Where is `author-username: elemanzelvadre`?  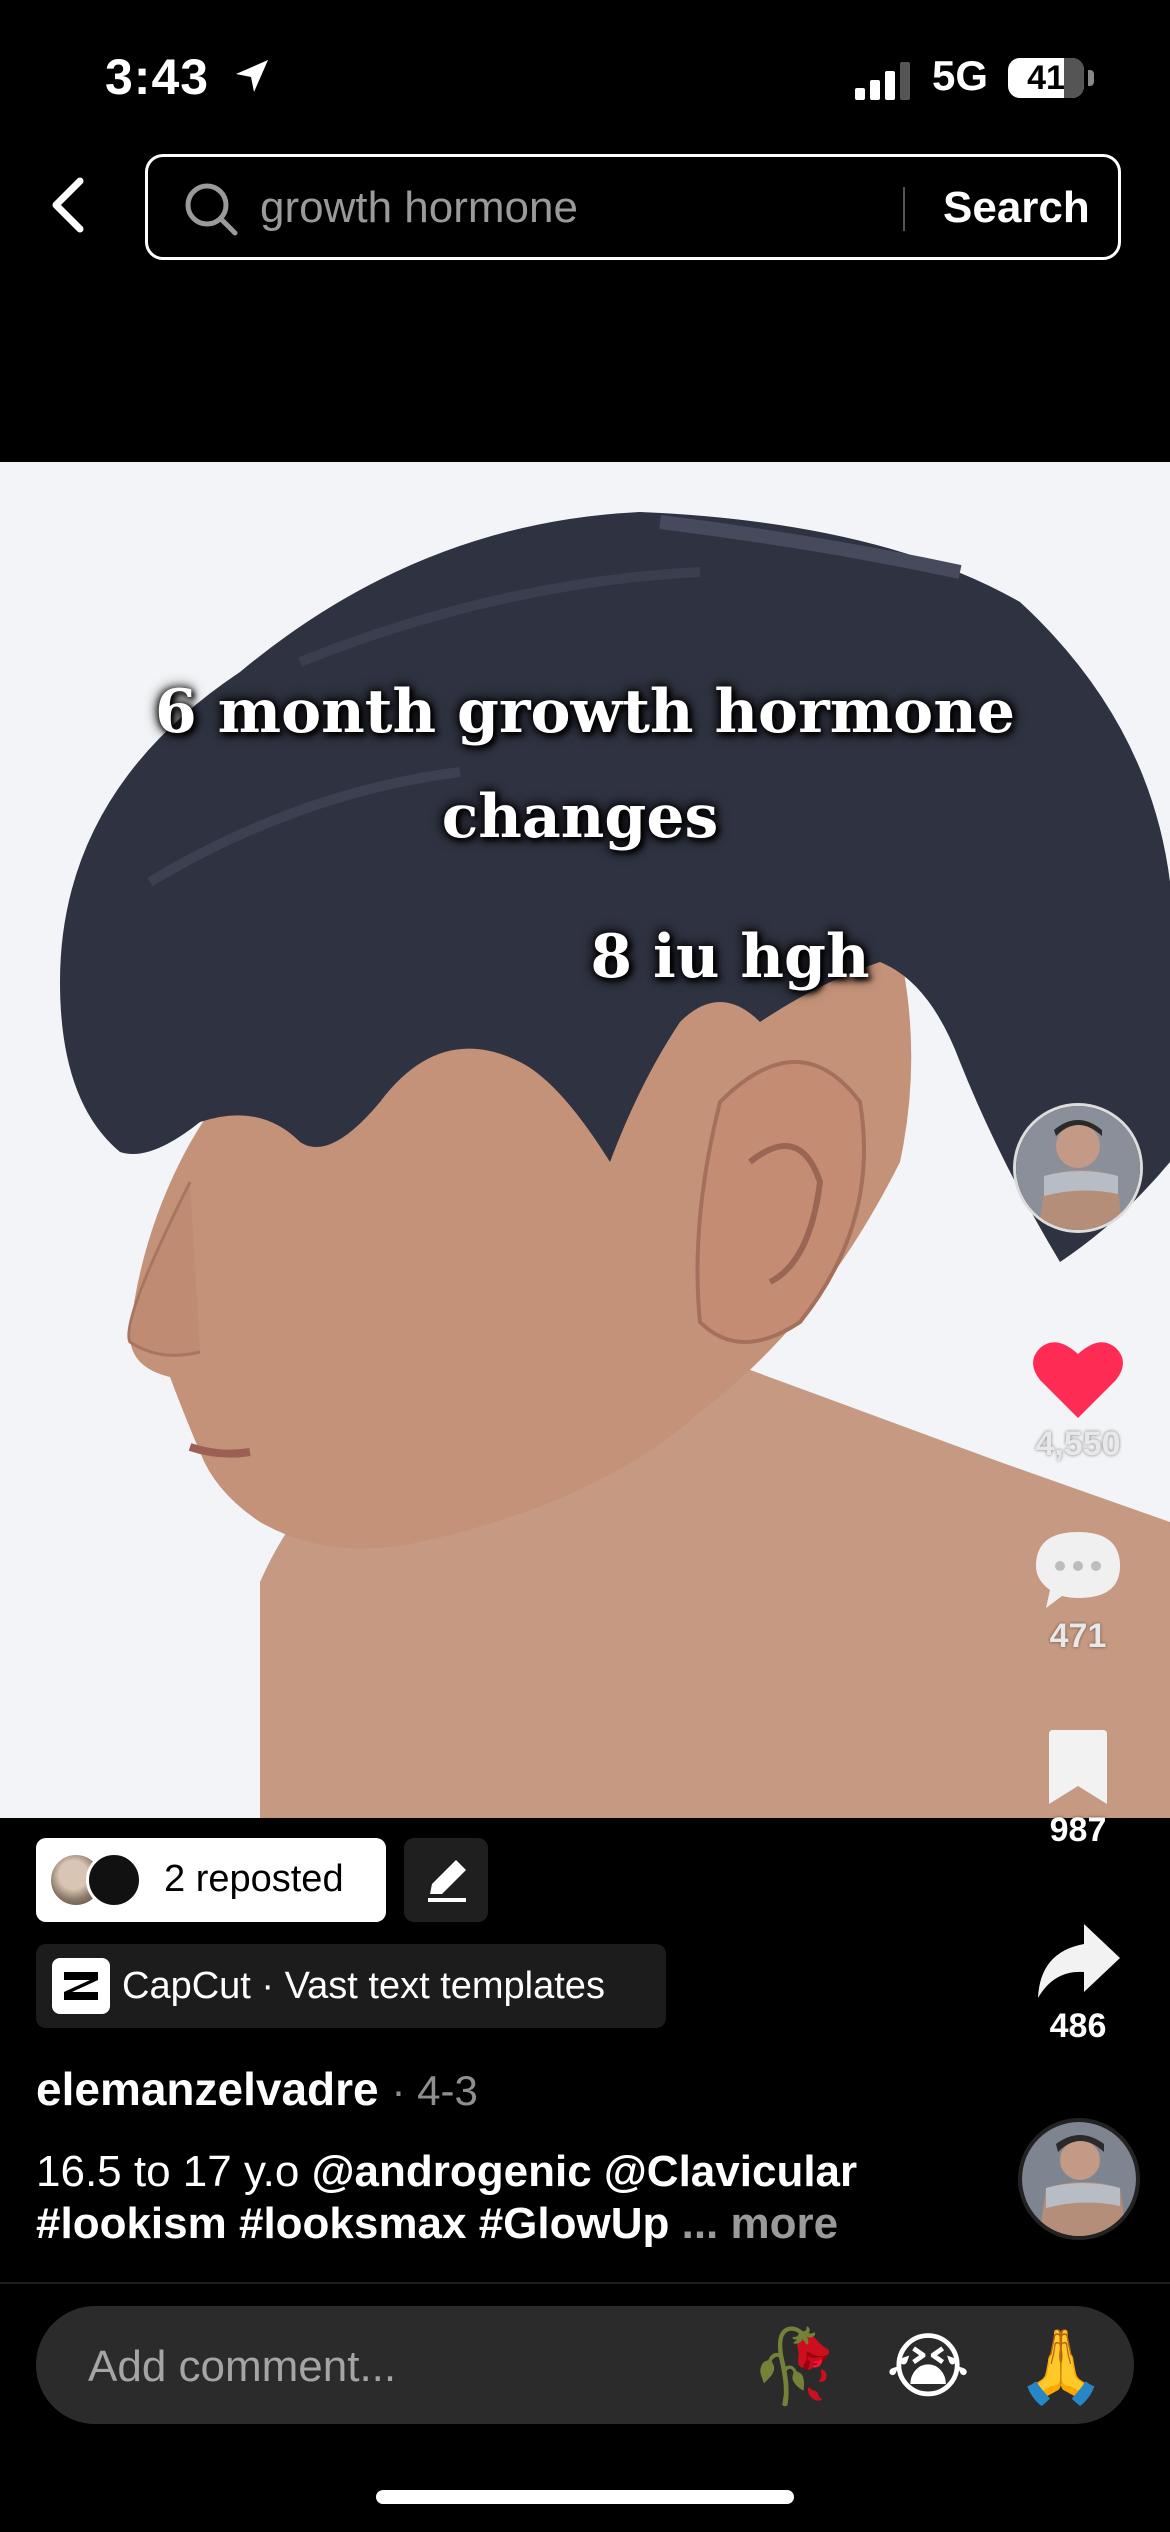
author-username: elemanzelvadre is located at coordinates (207, 2089).